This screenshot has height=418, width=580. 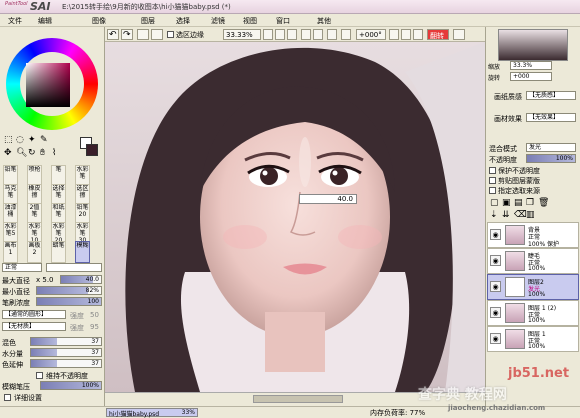 I want to click on deselect-button, so click(x=143, y=34).